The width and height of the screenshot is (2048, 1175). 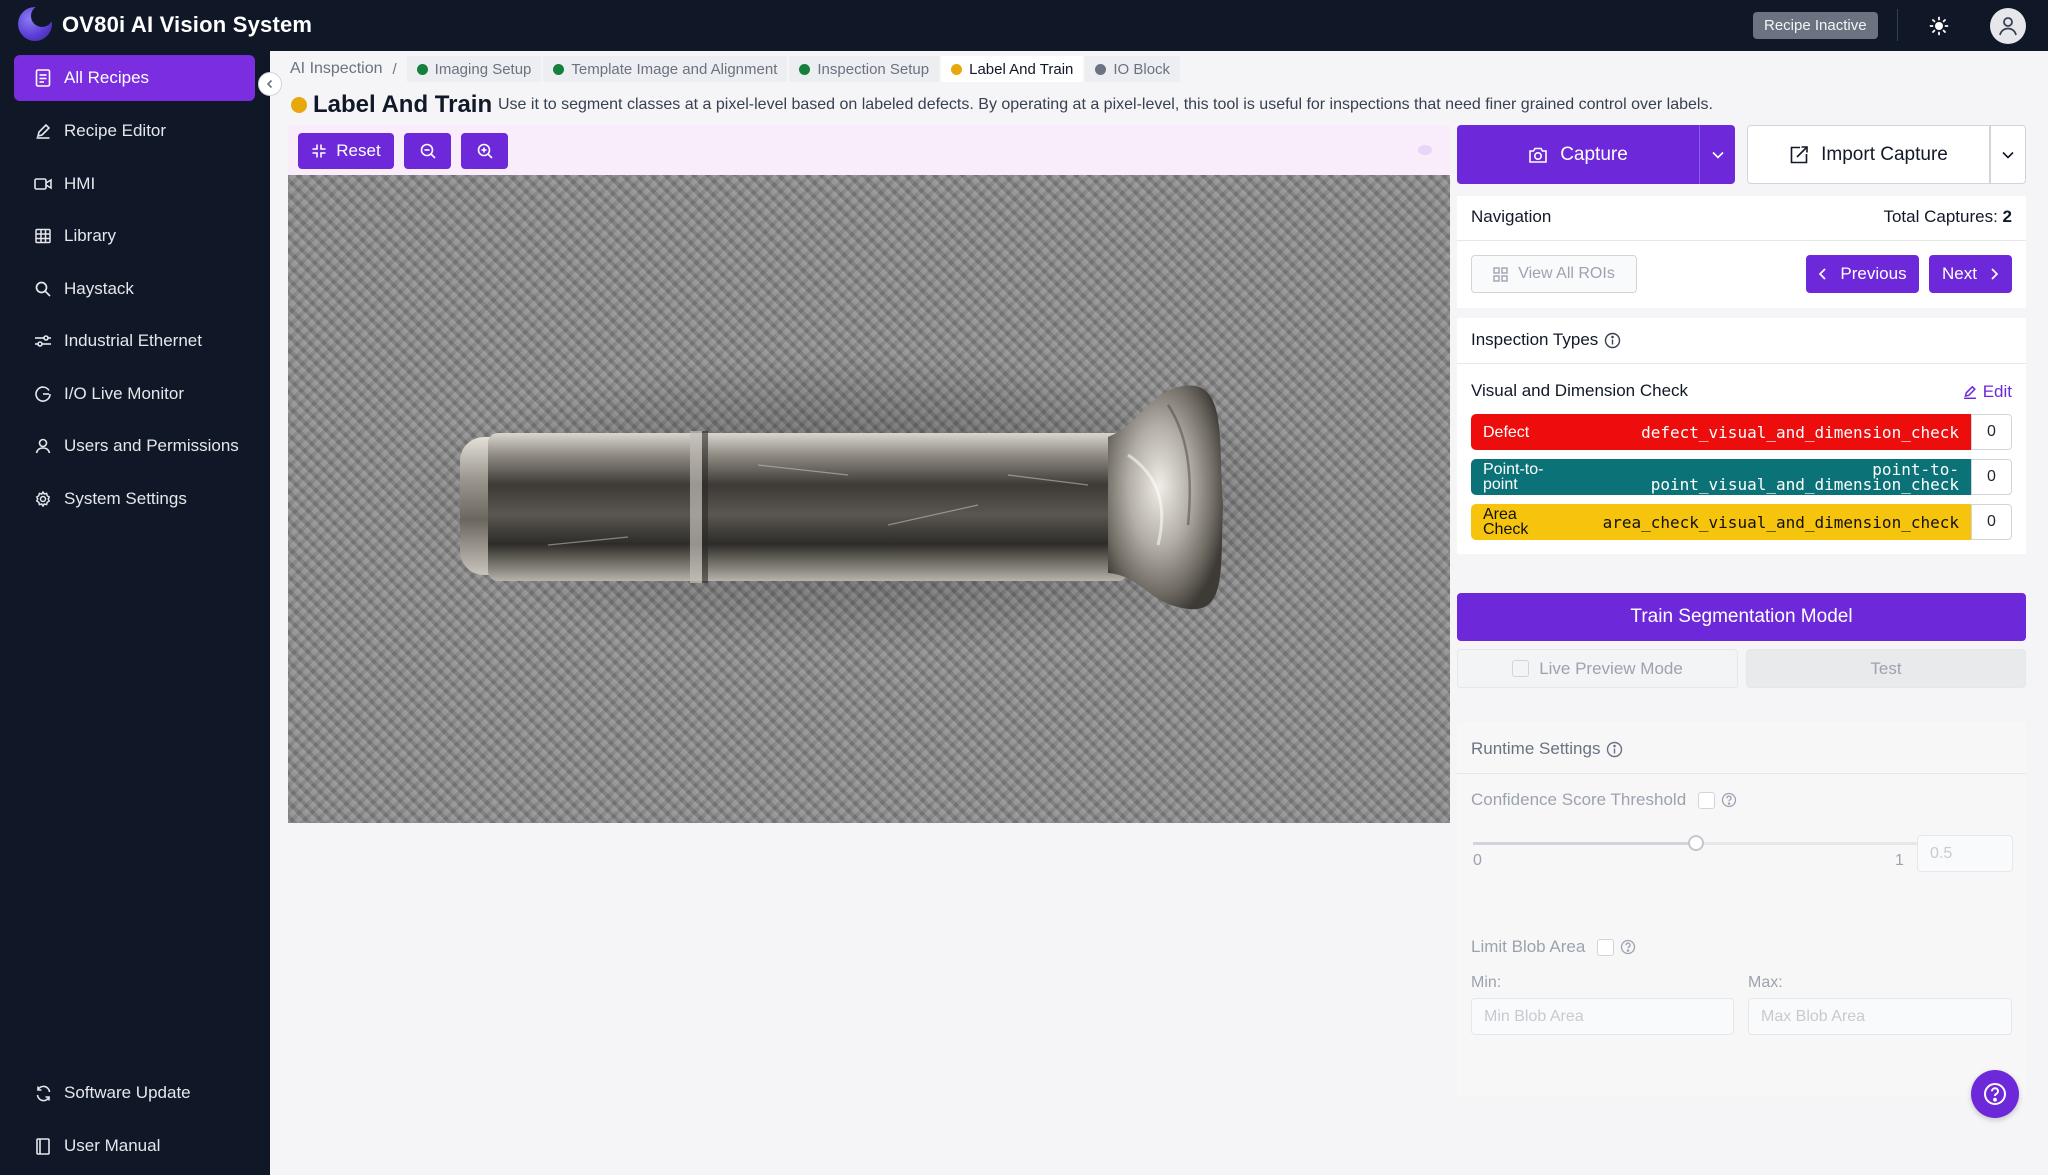 I want to click on camera-icon, so click(x=1538, y=155).